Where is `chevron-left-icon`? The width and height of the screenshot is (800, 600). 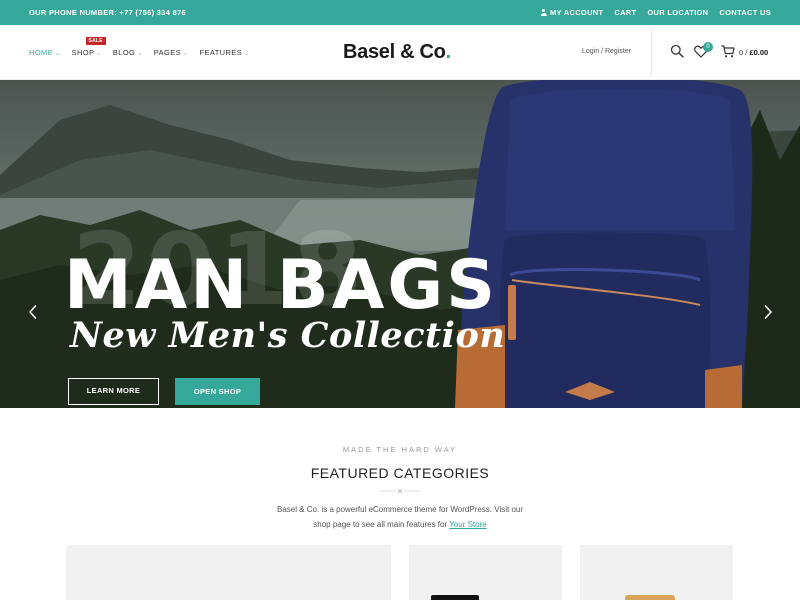
chevron-left-icon is located at coordinates (33, 312).